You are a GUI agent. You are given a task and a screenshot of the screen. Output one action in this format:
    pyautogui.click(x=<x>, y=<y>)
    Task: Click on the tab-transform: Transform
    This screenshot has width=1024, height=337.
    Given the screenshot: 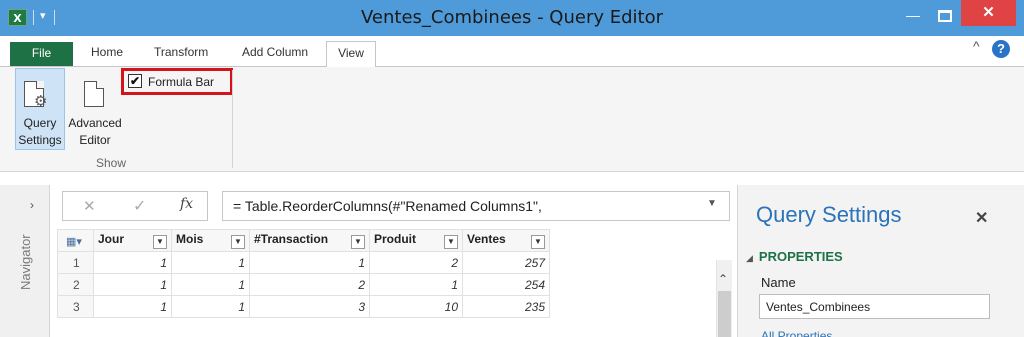 What is the action you would take?
    pyautogui.click(x=181, y=52)
    